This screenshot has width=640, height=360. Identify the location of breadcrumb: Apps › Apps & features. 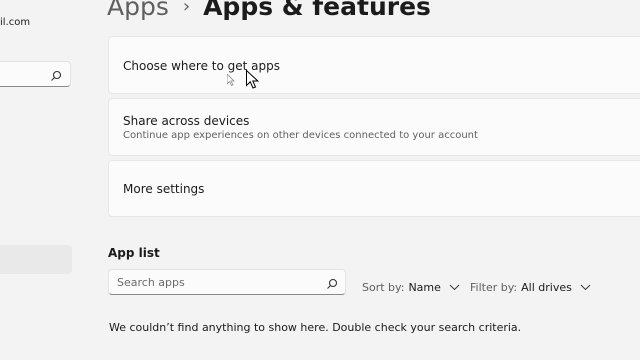
(269, 11).